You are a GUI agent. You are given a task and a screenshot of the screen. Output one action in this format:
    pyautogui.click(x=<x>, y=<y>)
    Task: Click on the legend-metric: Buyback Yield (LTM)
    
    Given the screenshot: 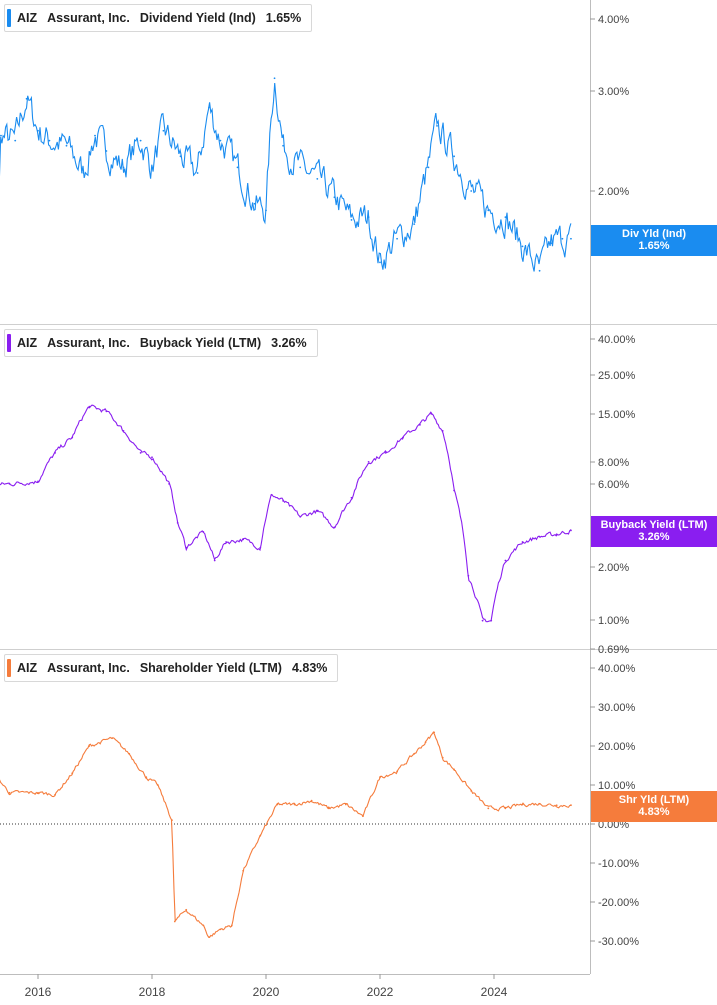 What is the action you would take?
    pyautogui.click(x=200, y=343)
    